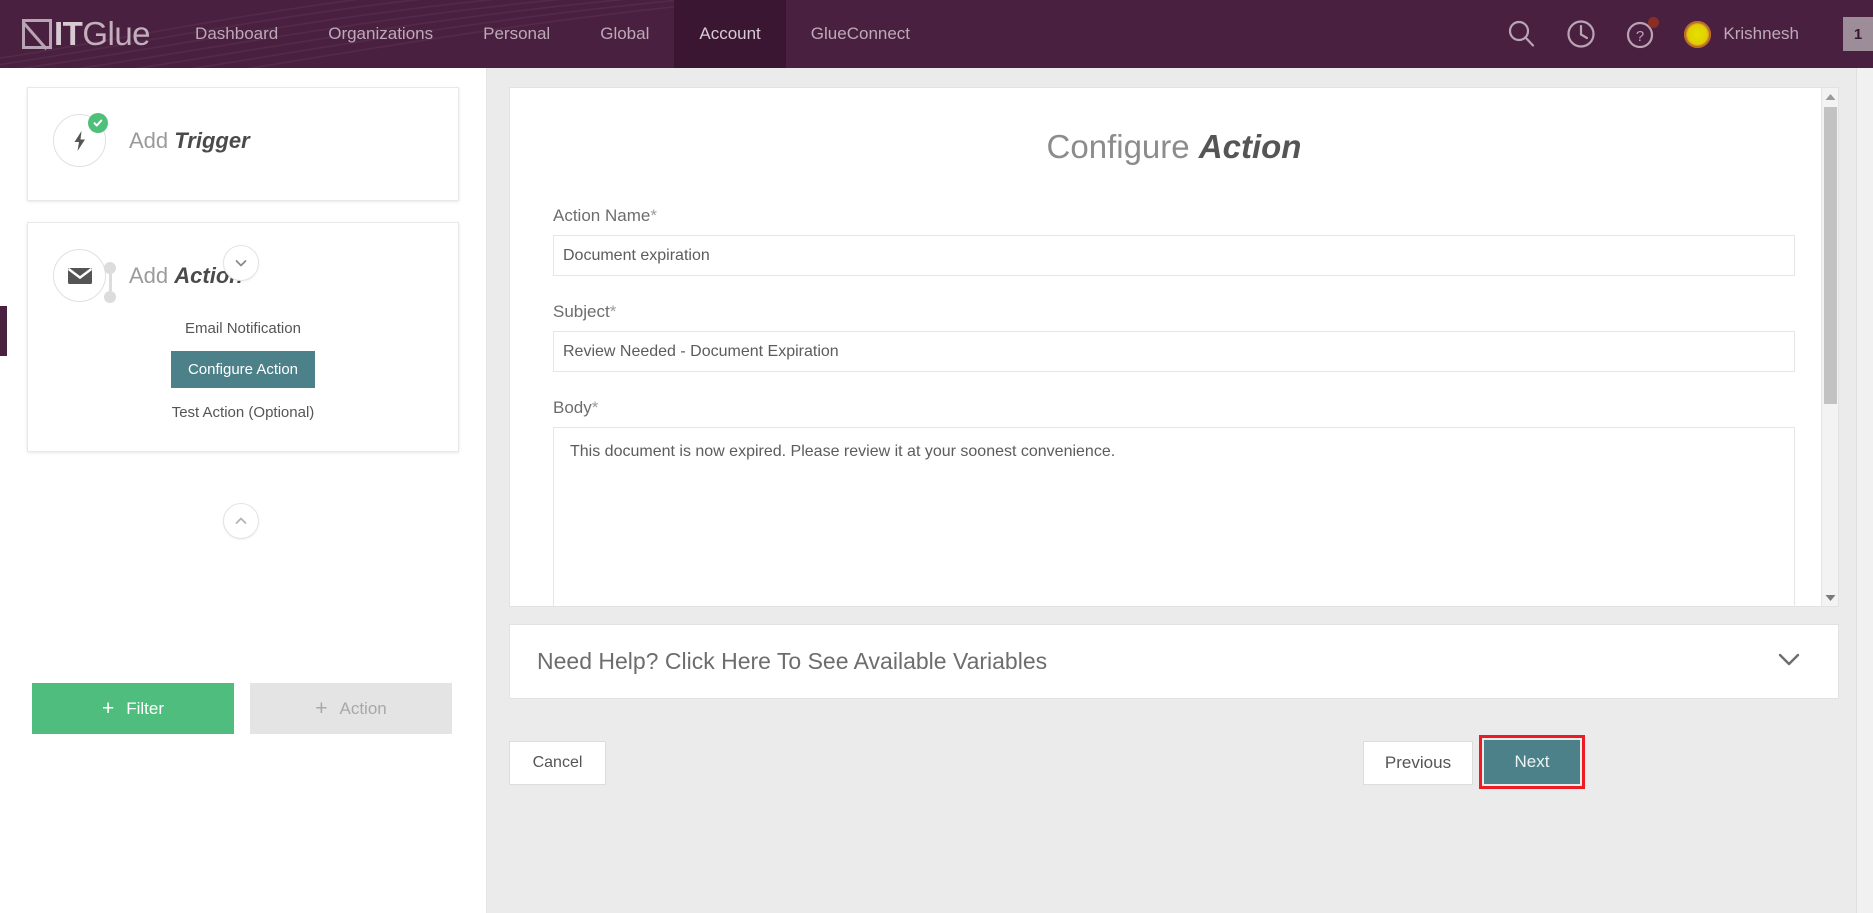  I want to click on cancel-button: Cancel, so click(557, 763).